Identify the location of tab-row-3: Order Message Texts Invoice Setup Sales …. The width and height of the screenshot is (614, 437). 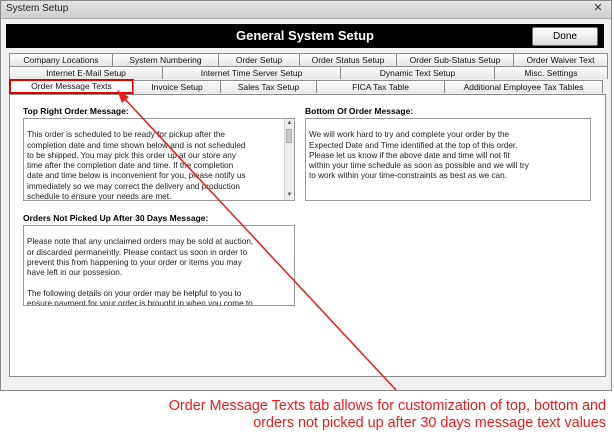
(306, 86).